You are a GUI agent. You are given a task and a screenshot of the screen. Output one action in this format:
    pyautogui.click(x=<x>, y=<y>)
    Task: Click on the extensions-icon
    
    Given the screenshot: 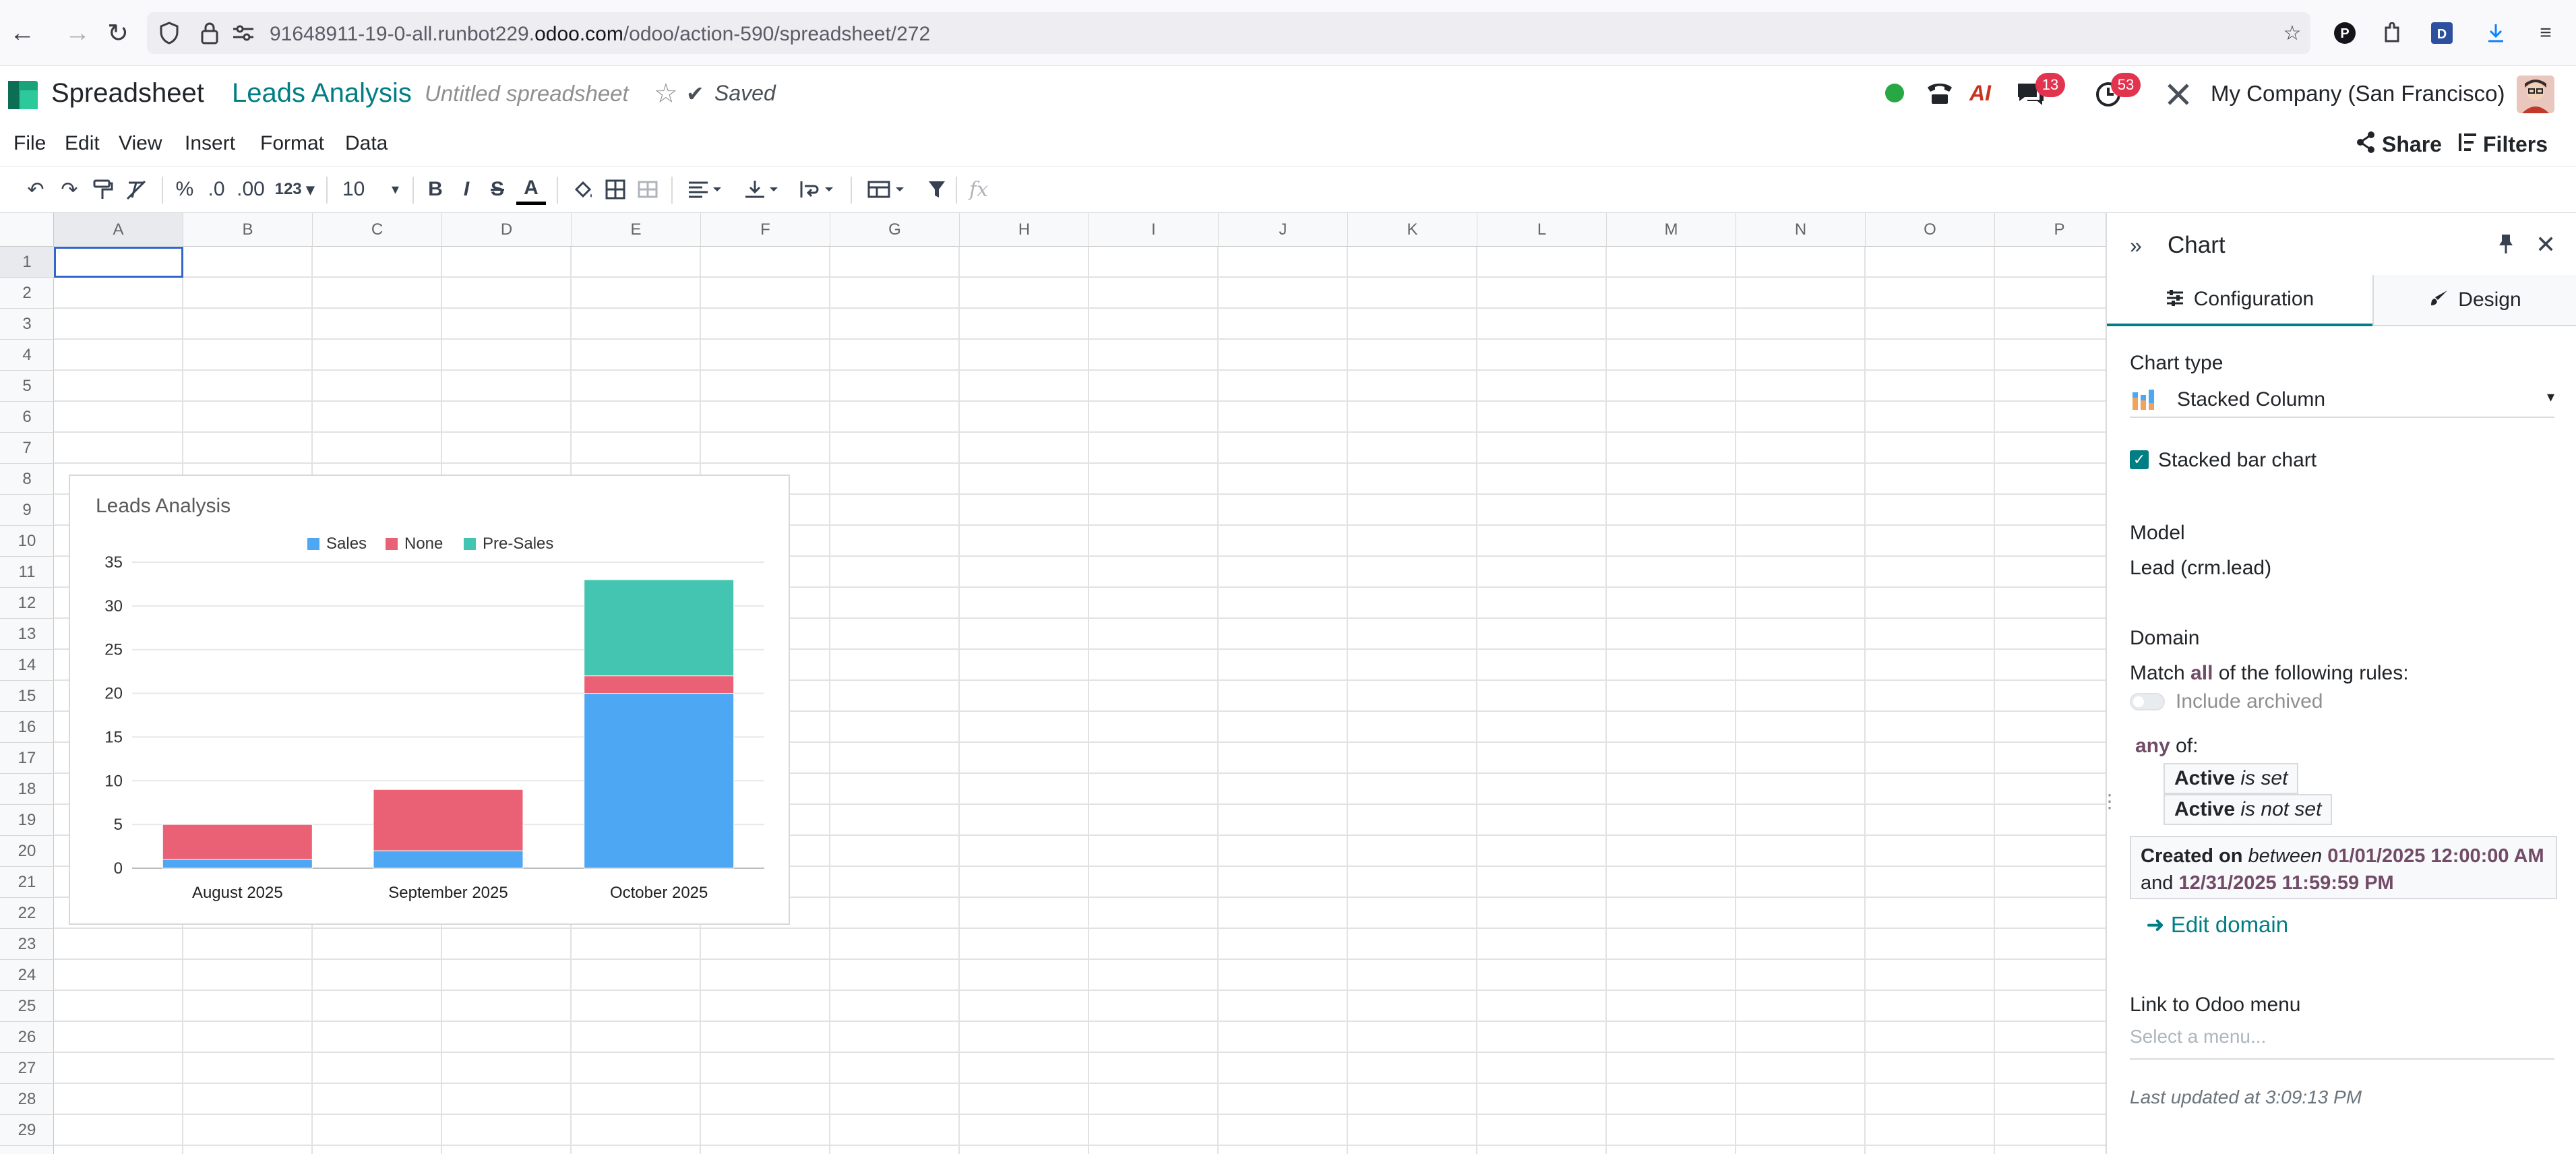 What is the action you would take?
    pyautogui.click(x=2392, y=33)
    